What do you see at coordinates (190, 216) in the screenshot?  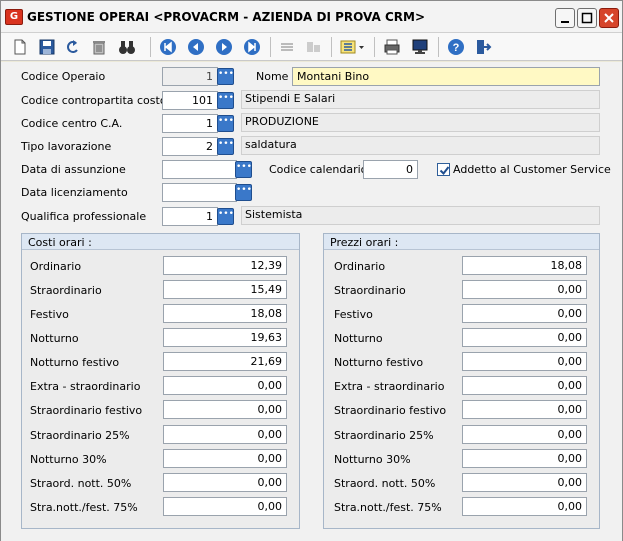 I see `qualifica-field: 1` at bounding box center [190, 216].